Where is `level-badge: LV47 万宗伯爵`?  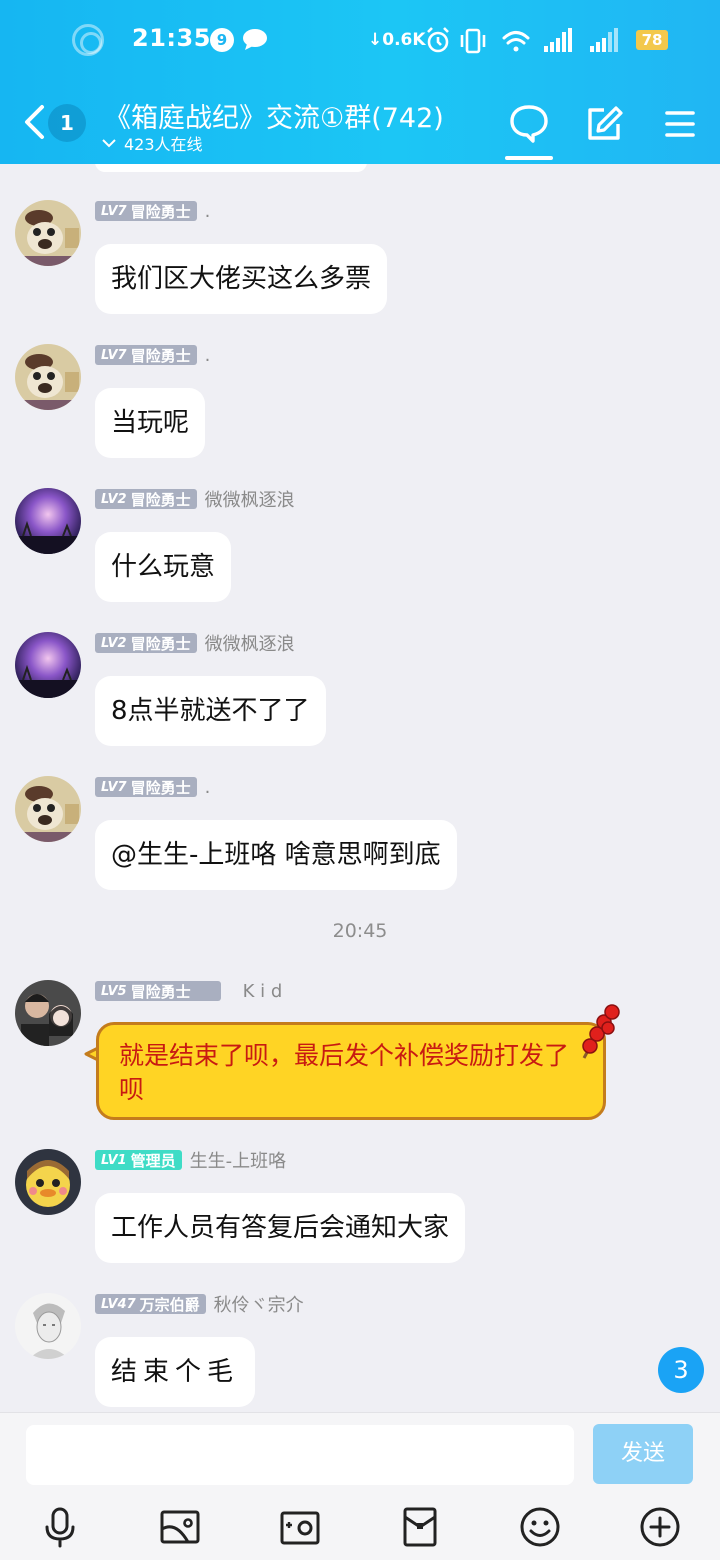
level-badge: LV47 万宗伯爵 is located at coordinates (150, 1304).